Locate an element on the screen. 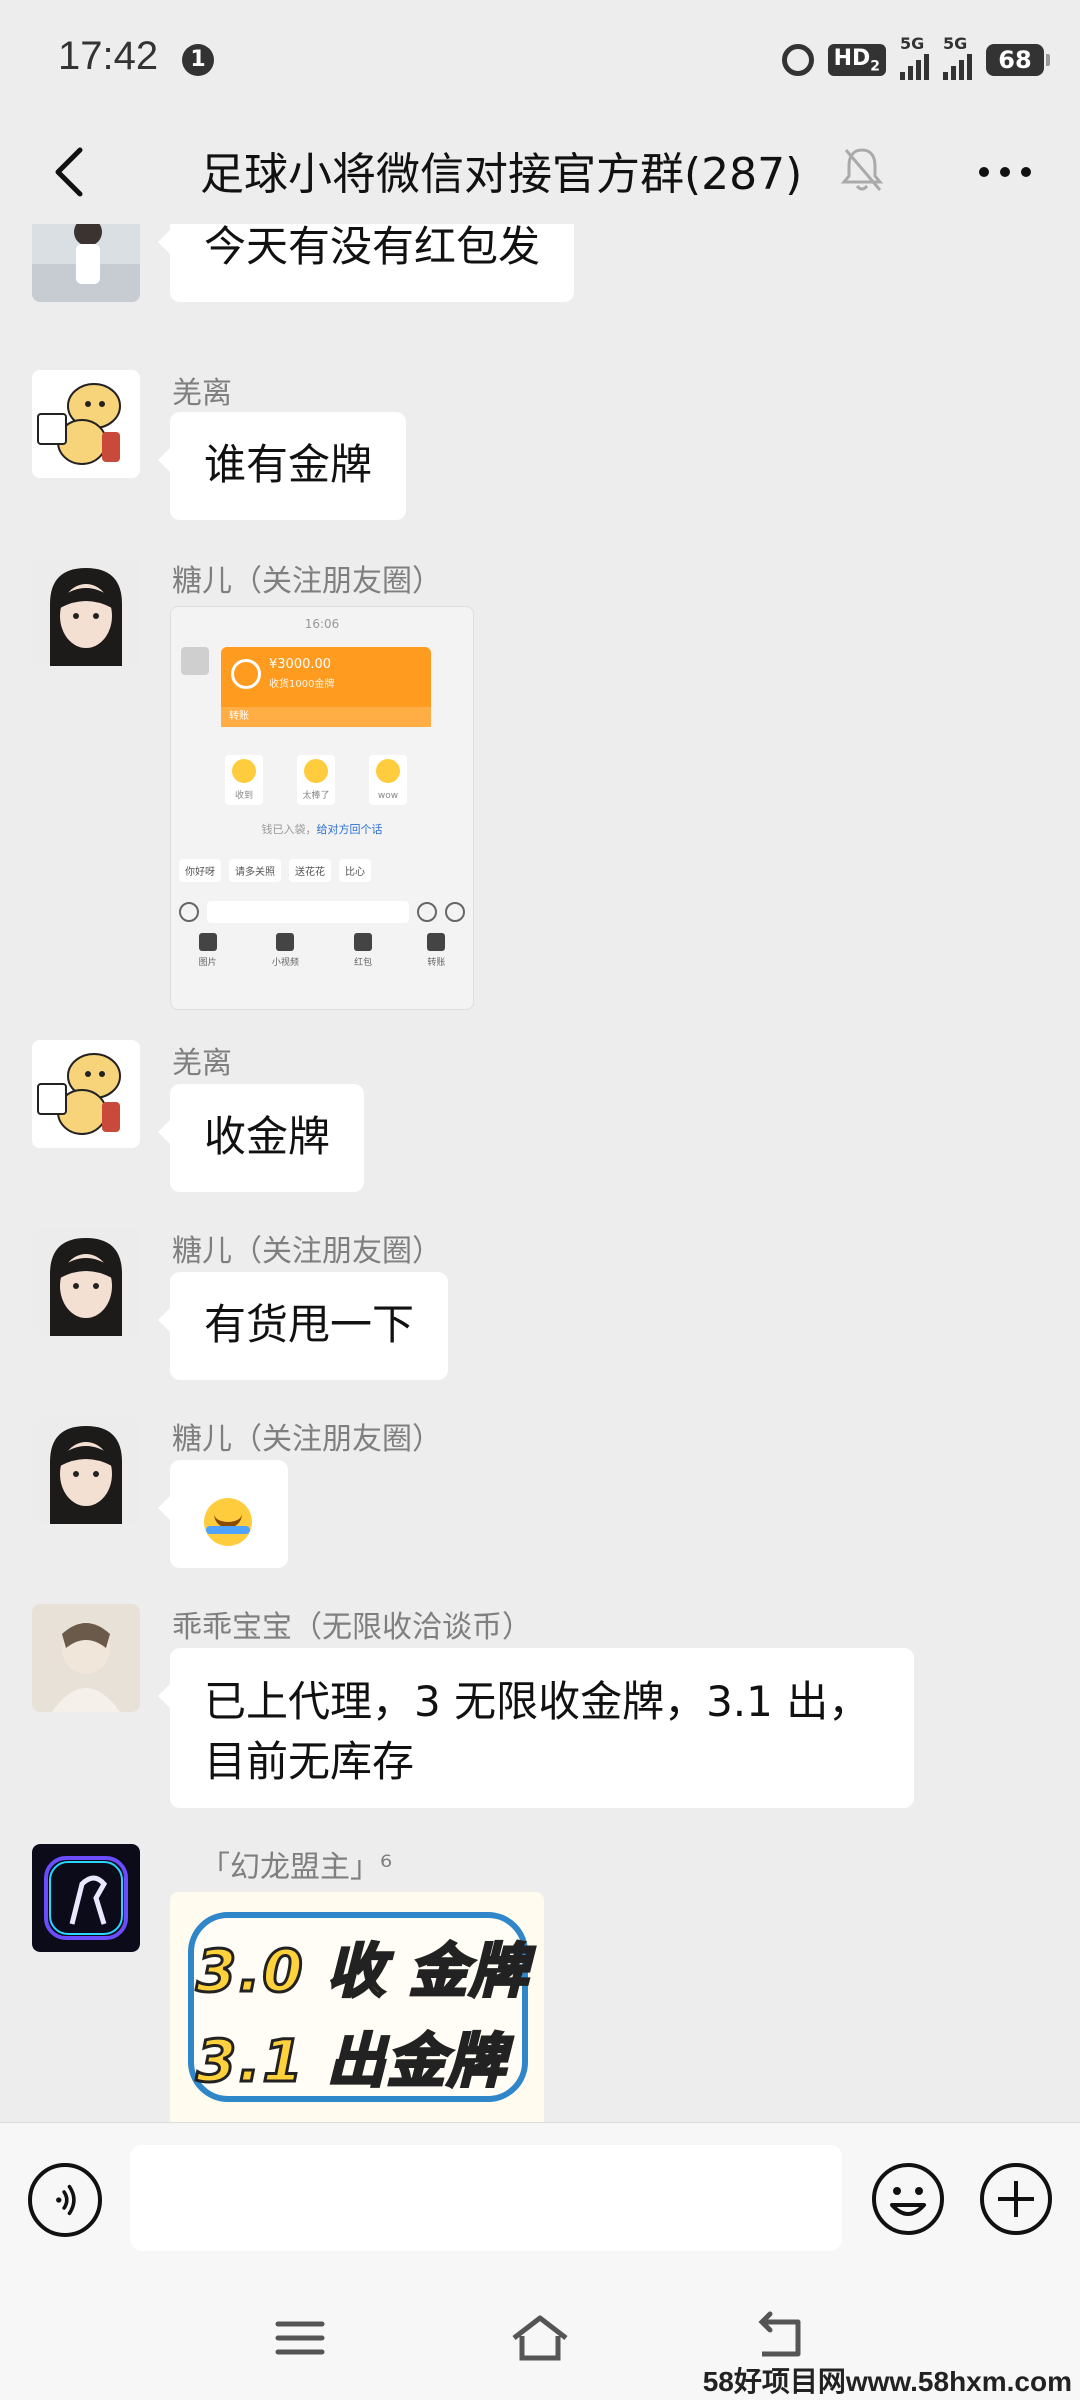  battery-icon: 68 is located at coordinates (1018, 60).